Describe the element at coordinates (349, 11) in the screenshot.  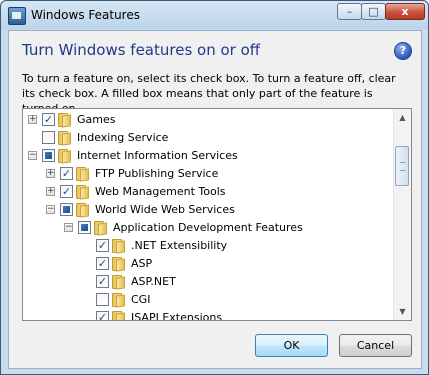
I see `minimize-button: –` at that location.